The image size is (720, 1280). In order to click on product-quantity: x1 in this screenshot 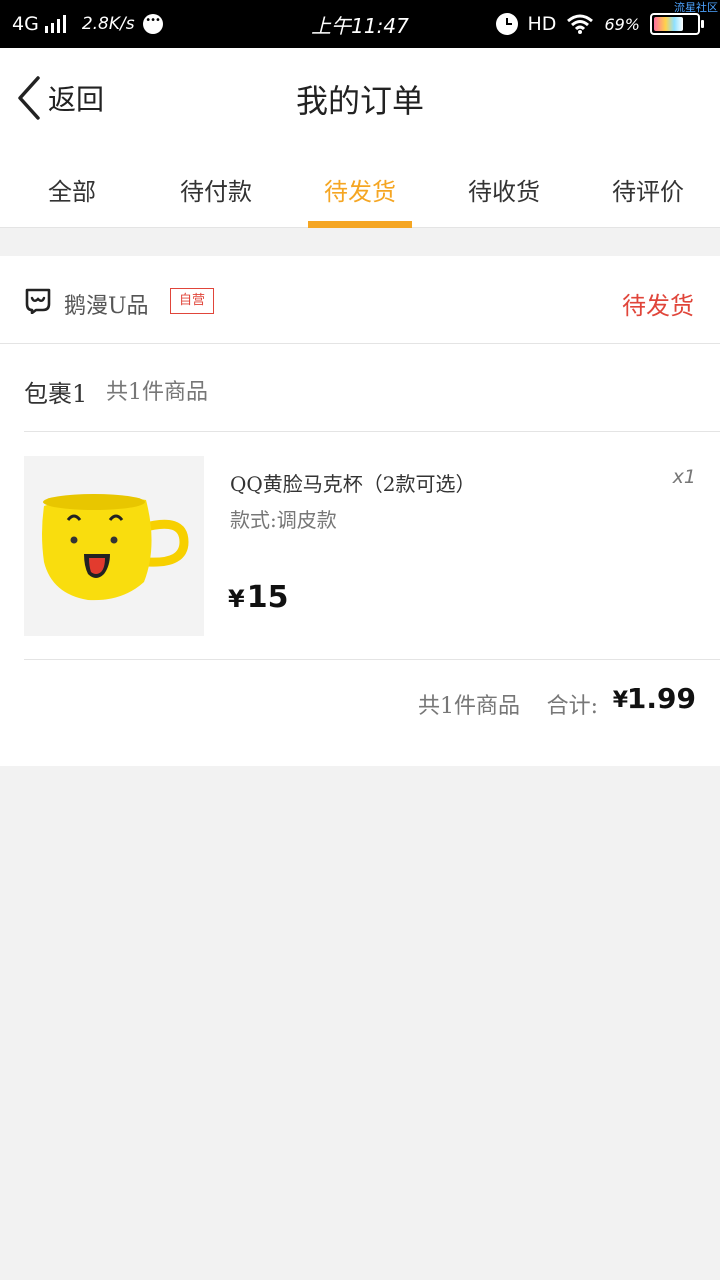, I will do `click(684, 477)`.